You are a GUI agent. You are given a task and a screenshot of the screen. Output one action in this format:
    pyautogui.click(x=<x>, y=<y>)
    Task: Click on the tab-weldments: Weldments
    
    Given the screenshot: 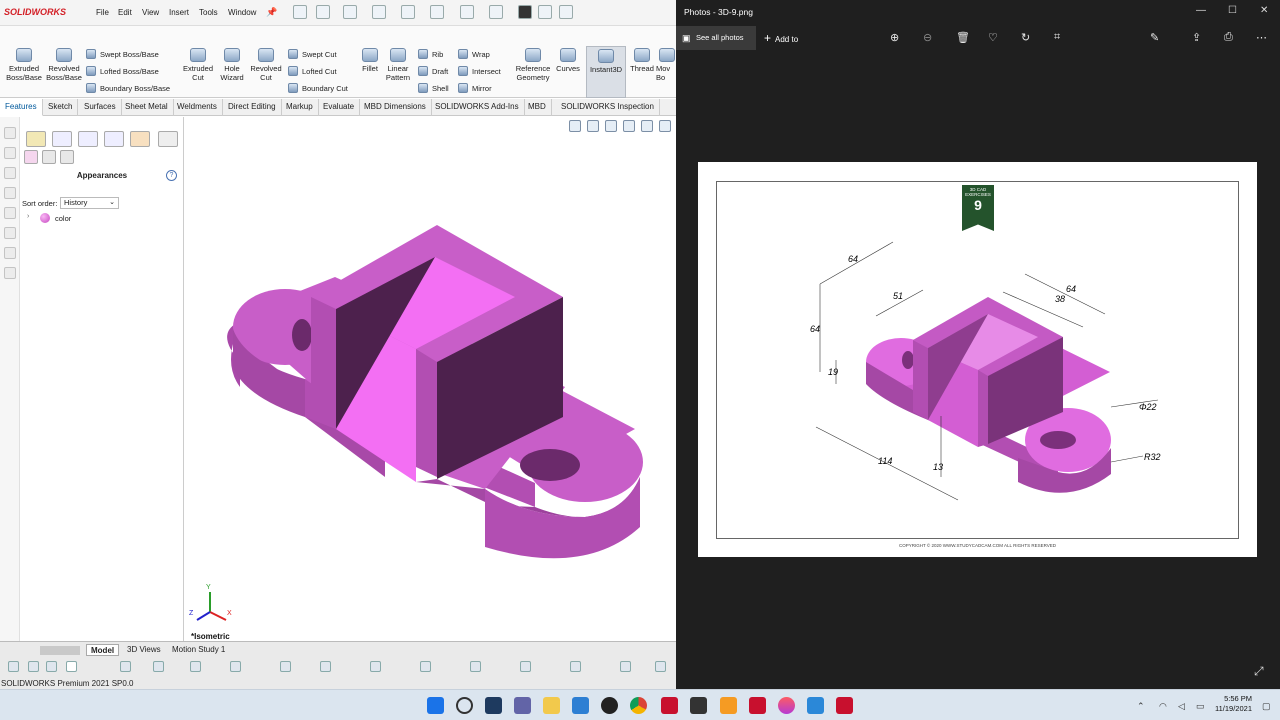 What is the action you would take?
    pyautogui.click(x=197, y=107)
    